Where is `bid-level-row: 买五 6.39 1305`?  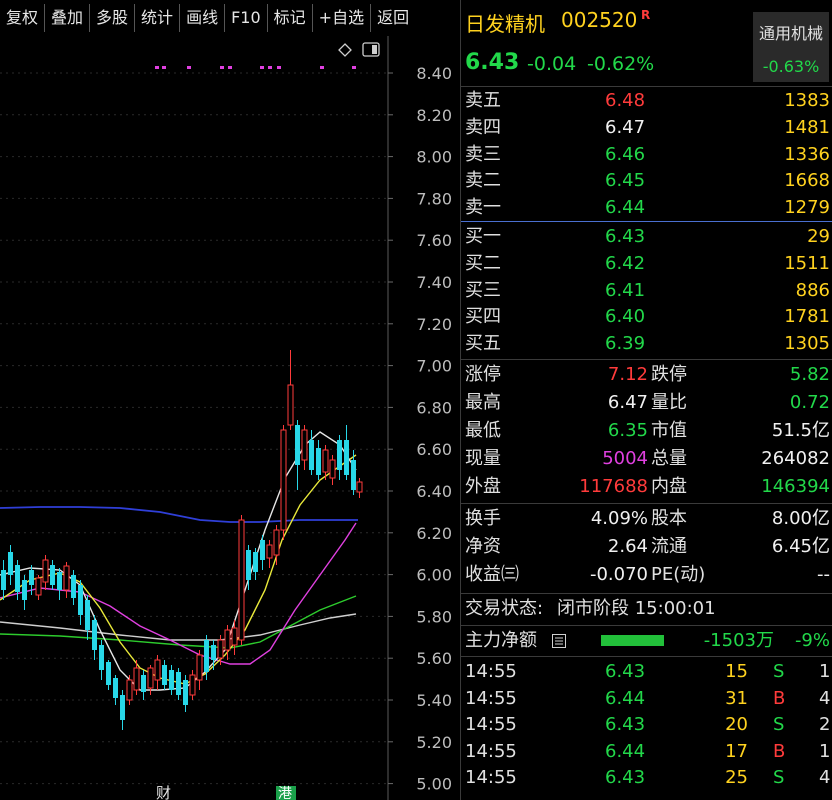
bid-level-row: 买五 6.39 1305 is located at coordinates (646, 344).